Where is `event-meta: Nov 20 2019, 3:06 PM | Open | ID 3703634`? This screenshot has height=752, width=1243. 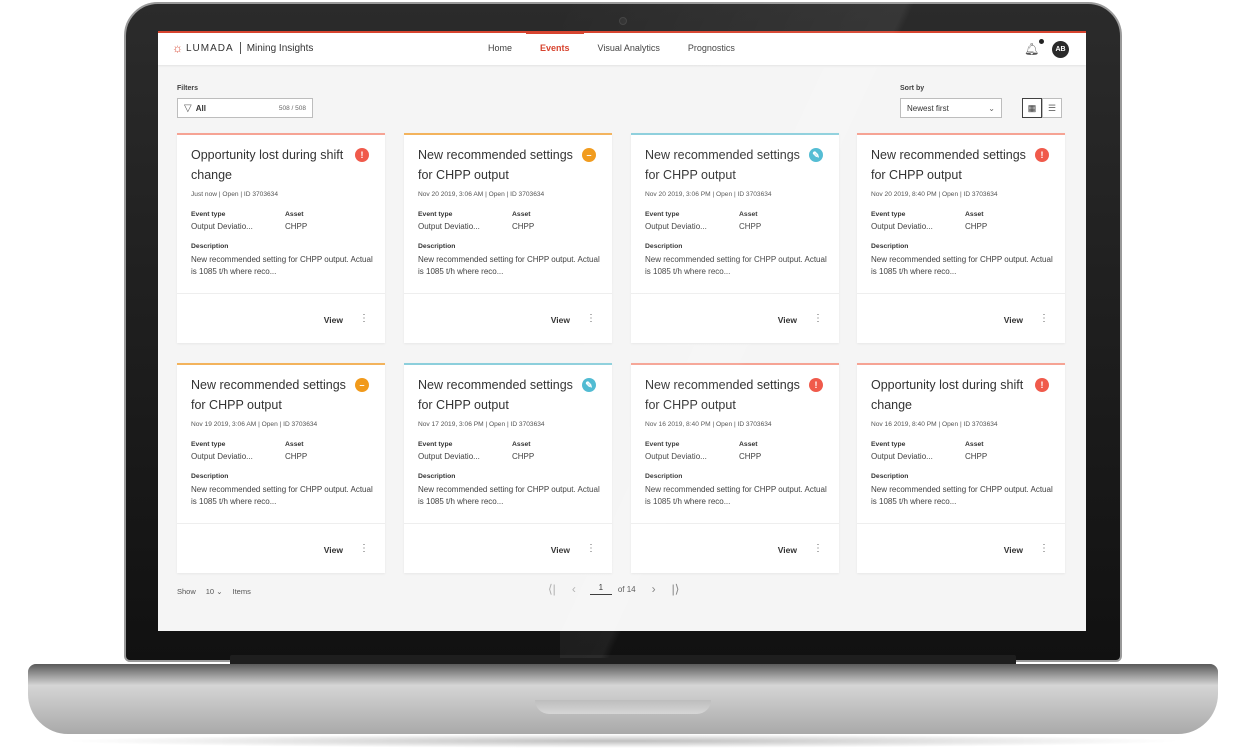 event-meta: Nov 20 2019, 3:06 PM | Open | ID 3703634 is located at coordinates (708, 194).